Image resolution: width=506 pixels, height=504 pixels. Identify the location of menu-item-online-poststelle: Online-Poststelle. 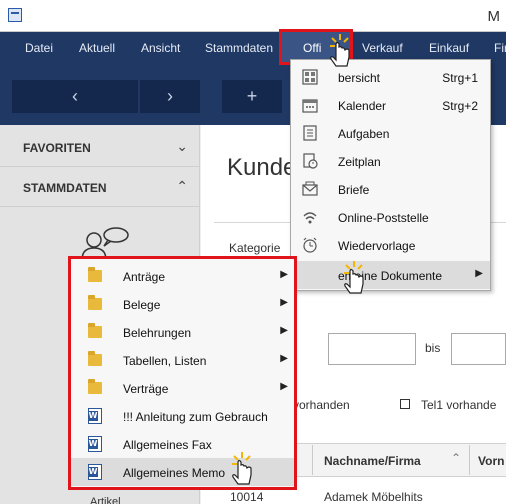
(390, 217).